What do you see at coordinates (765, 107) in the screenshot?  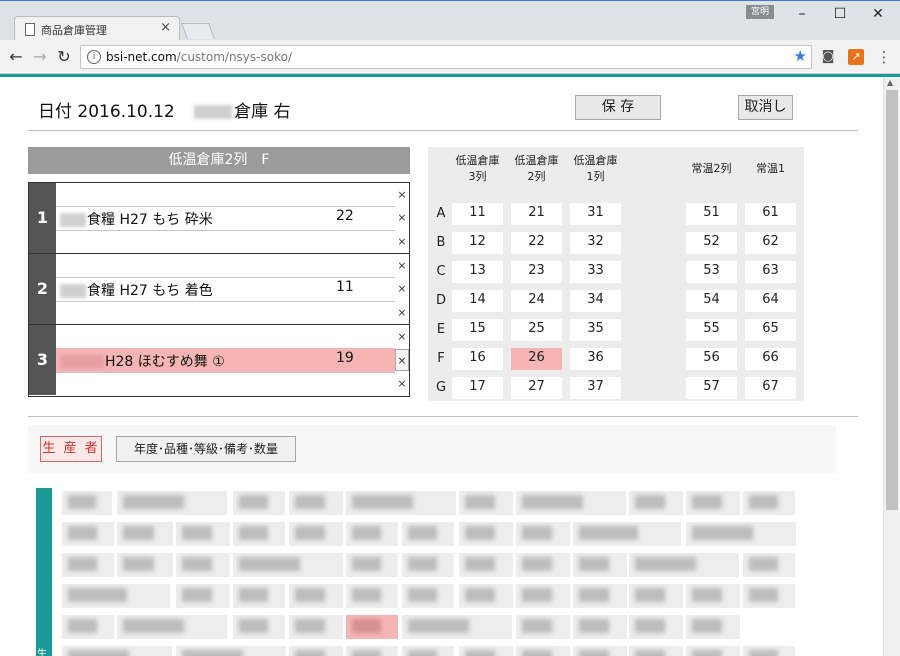 I see `cancel-button: 取消し` at bounding box center [765, 107].